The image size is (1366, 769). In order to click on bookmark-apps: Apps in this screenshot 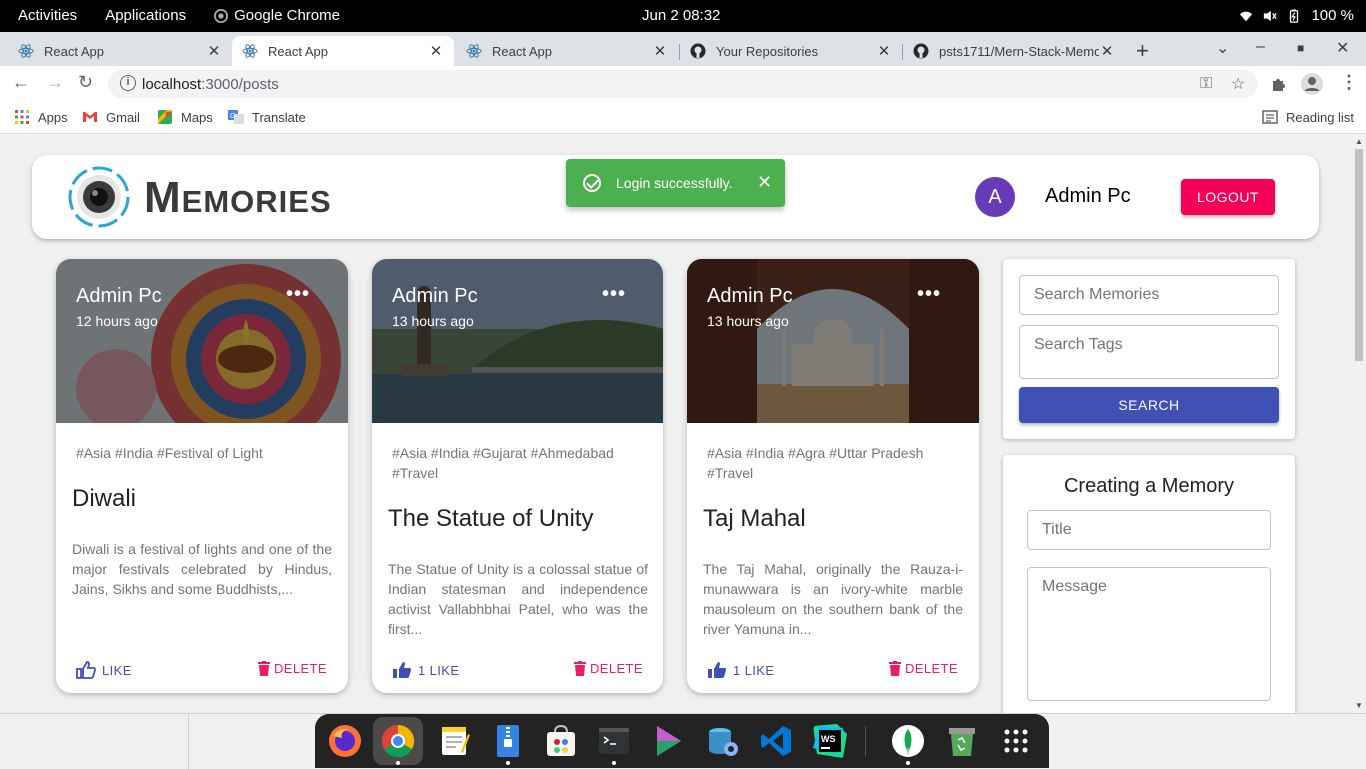, I will do `click(41, 117)`.